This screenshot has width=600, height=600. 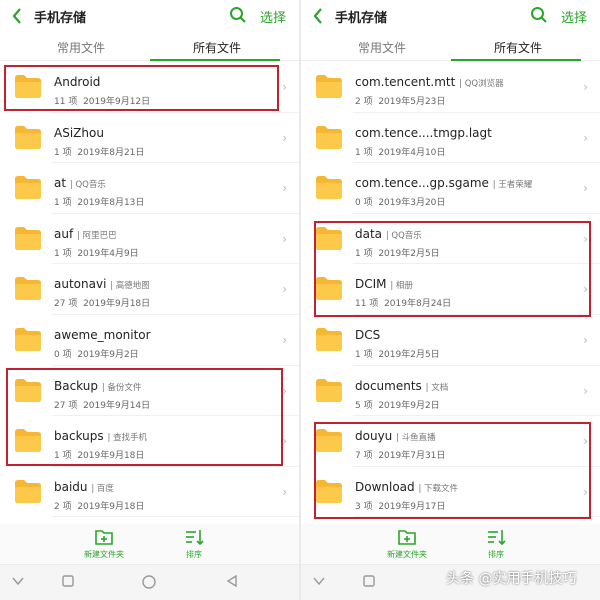 What do you see at coordinates (76, 385) in the screenshot?
I see `folder-name: Backup` at bounding box center [76, 385].